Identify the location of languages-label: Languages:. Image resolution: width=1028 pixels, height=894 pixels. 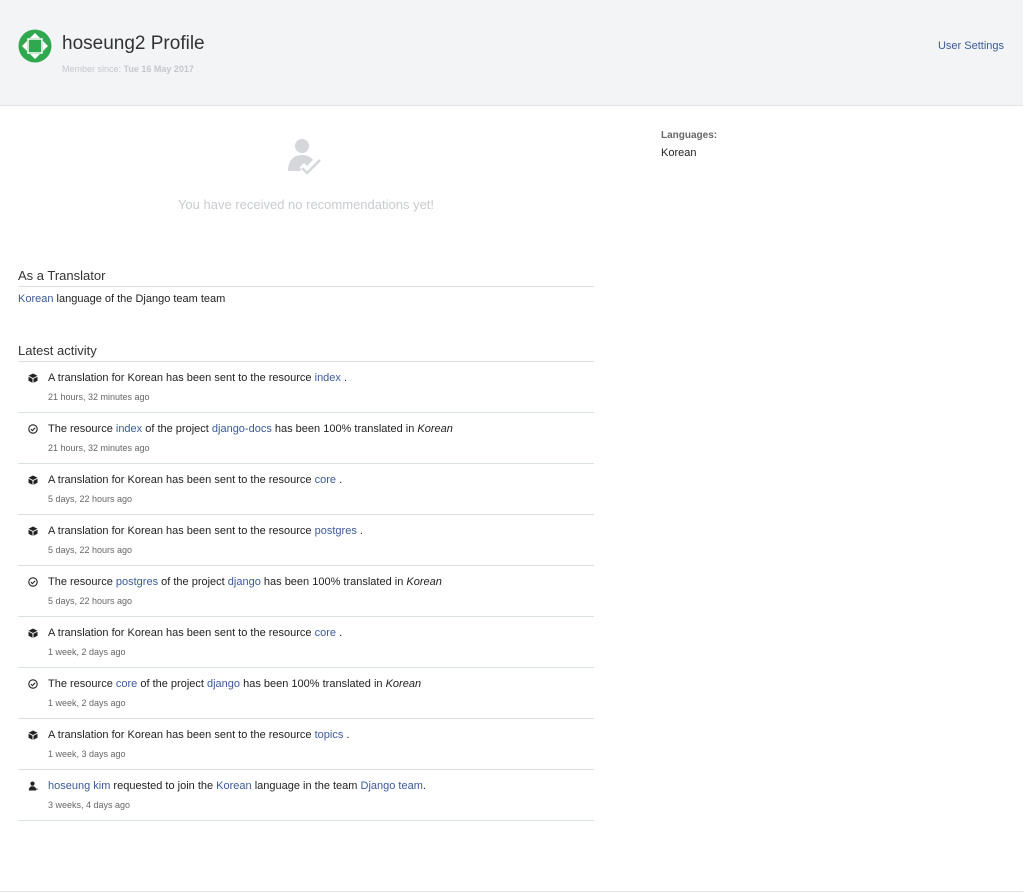
(689, 135).